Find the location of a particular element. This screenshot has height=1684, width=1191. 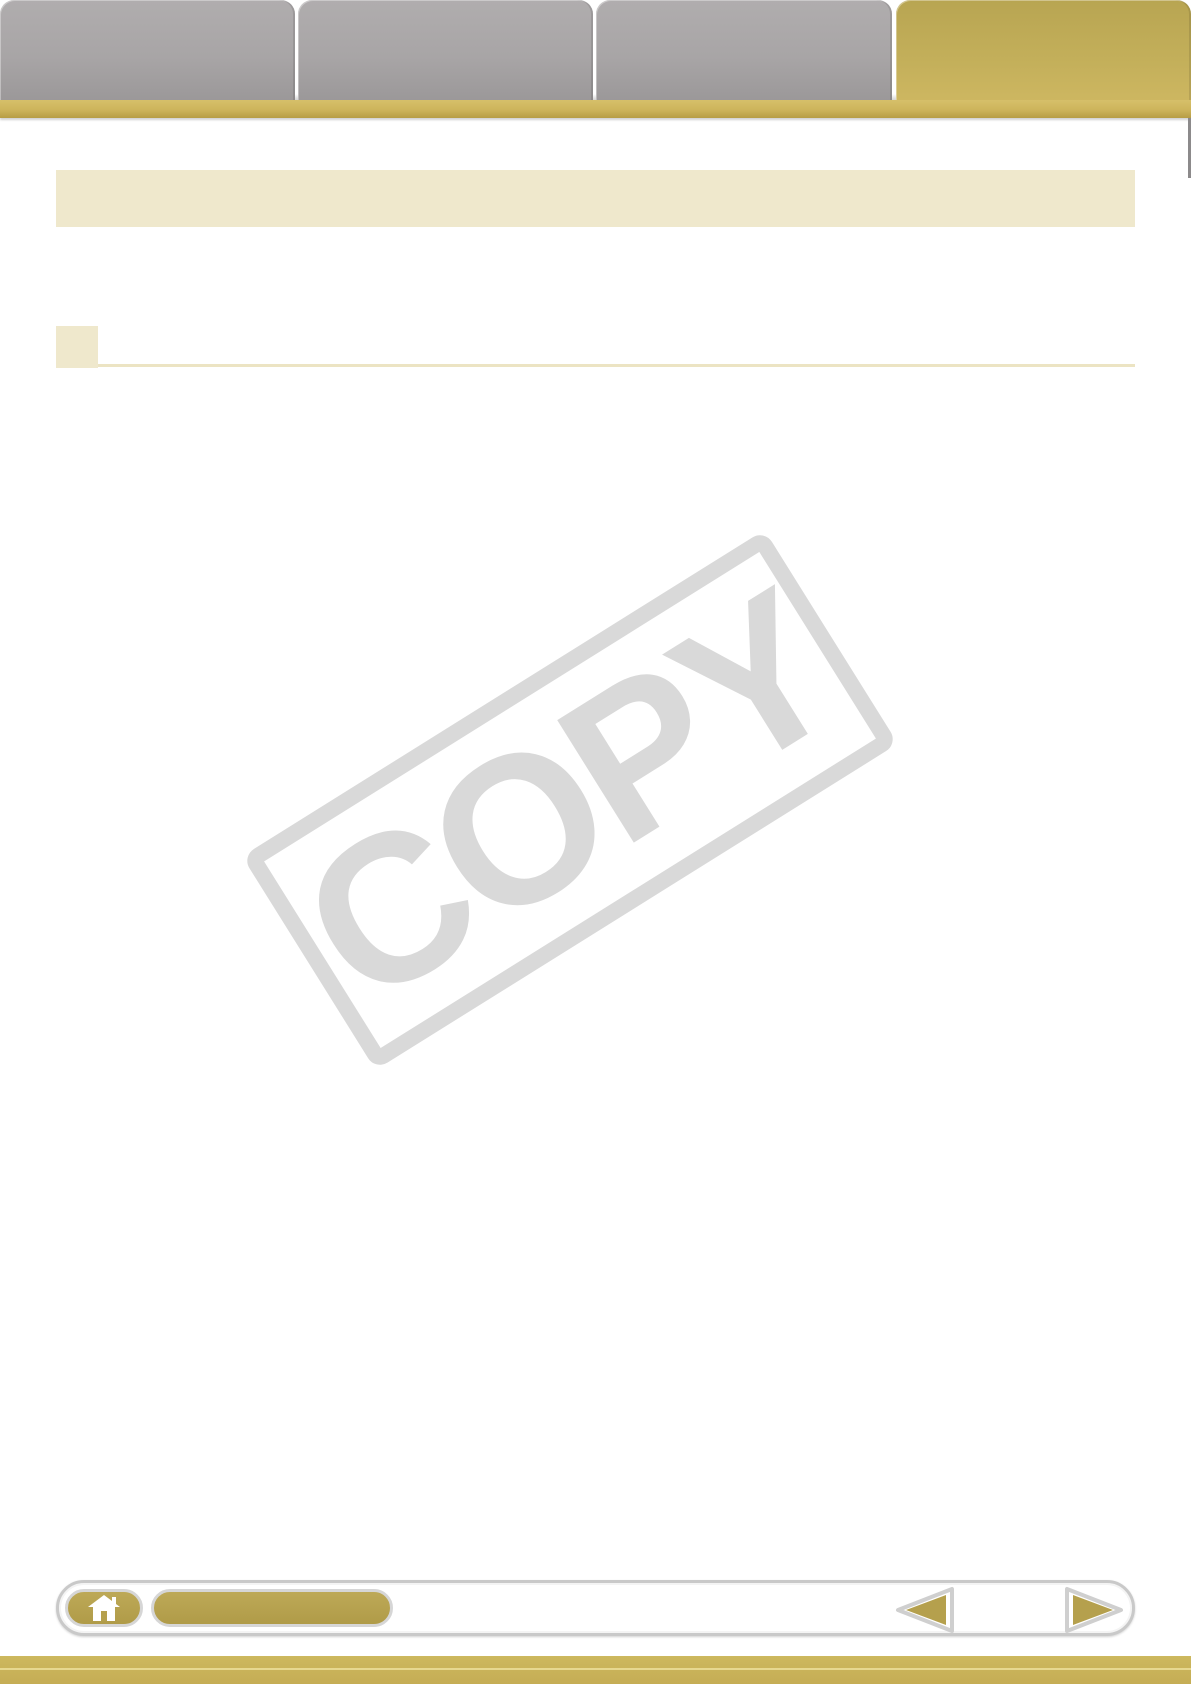

bottom-rail-highlight is located at coordinates (595, 1669).